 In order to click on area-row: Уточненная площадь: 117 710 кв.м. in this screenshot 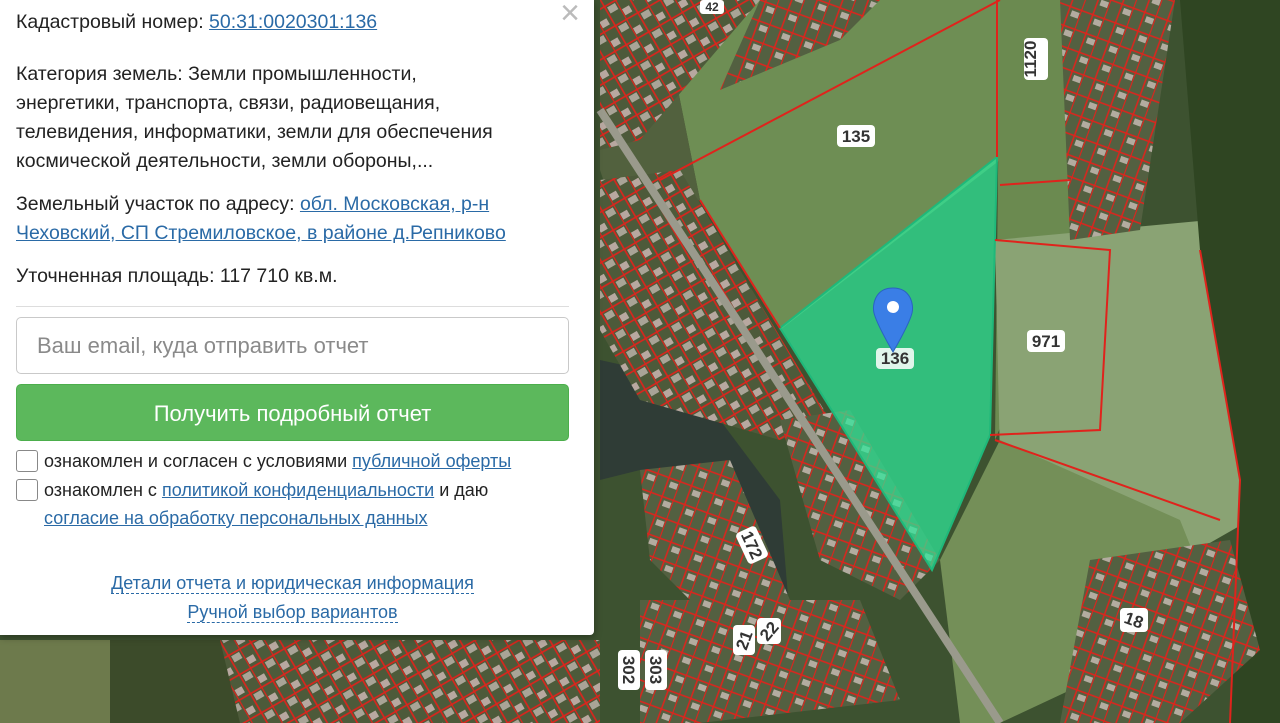, I will do `click(292, 276)`.